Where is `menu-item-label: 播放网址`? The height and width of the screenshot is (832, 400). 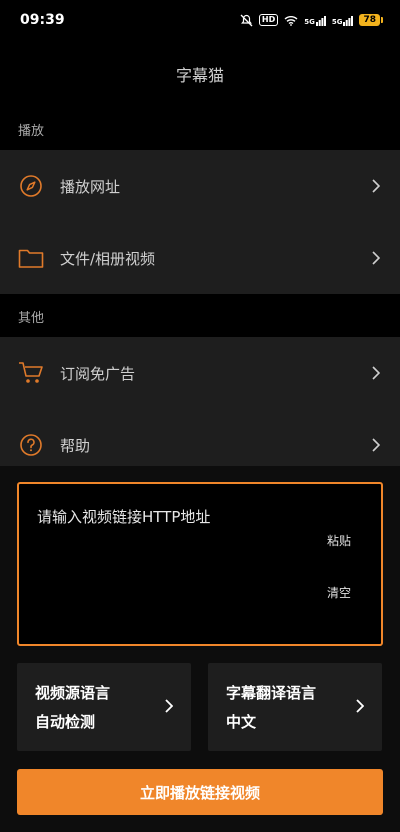 menu-item-label: 播放网址 is located at coordinates (90, 186).